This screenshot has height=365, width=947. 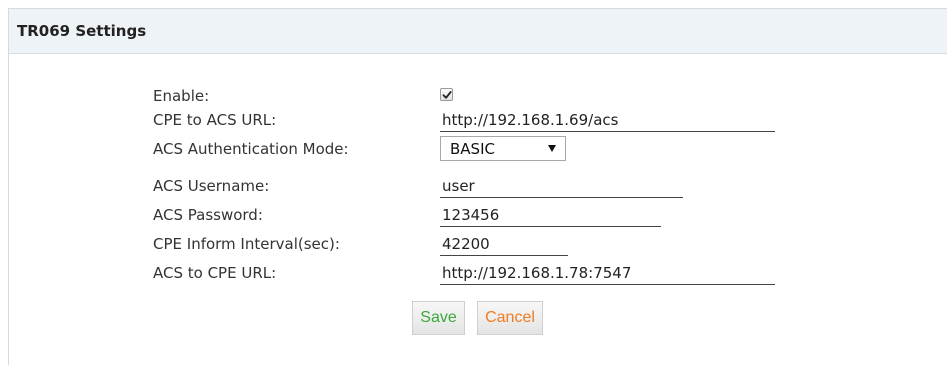 I want to click on acs-username-label: ACS Username:, so click(x=211, y=186).